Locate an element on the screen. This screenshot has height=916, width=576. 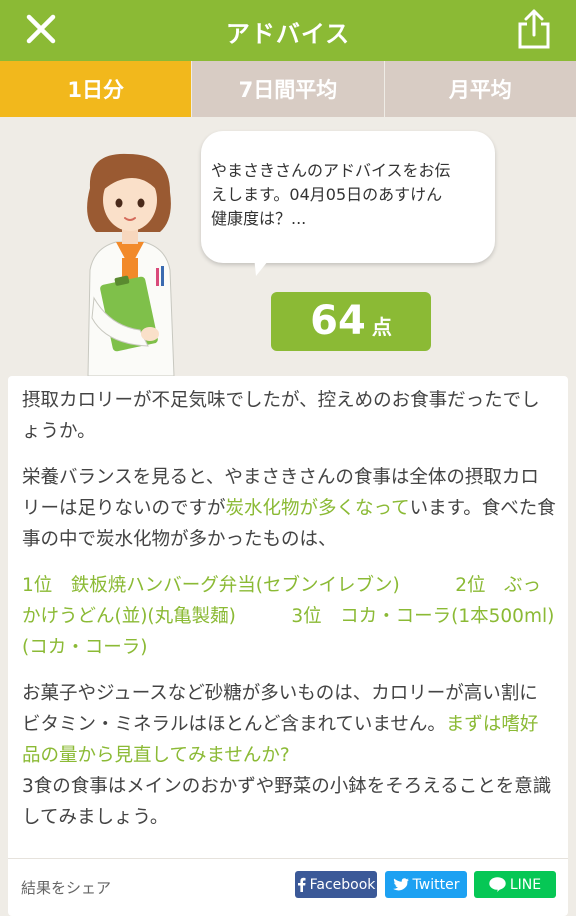
advice-paragraph: 3食の食事はメインのおかずや野菜の小鉢をそろえることを意識してみましょう。 is located at coordinates (287, 802).